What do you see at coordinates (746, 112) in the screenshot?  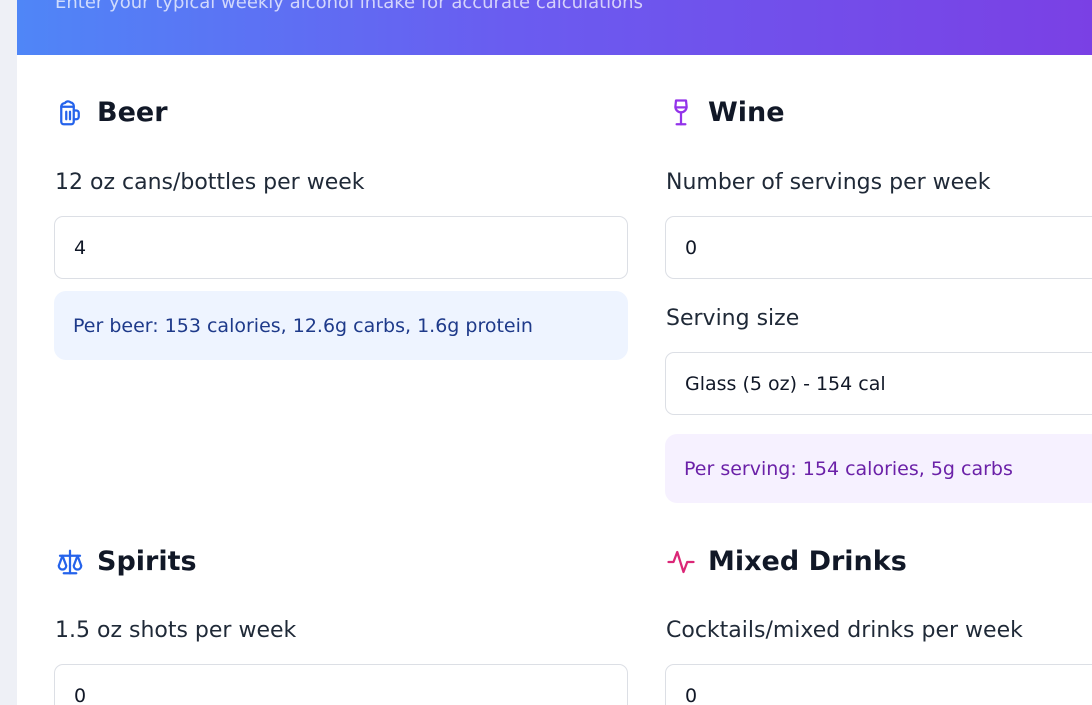 I see `wine-title: Wine` at bounding box center [746, 112].